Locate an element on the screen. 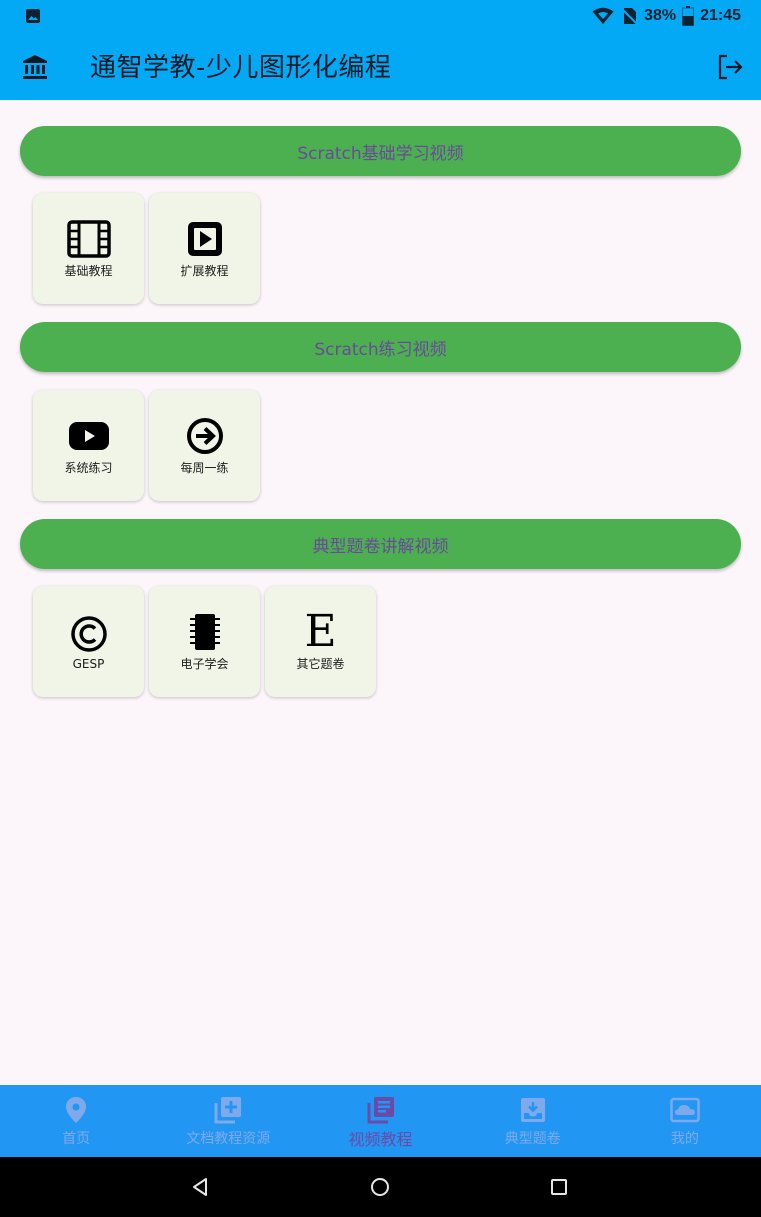 Image resolution: width=761 pixels, height=1217 pixels. tile-electronics-society: 电子学会 is located at coordinates (204, 641).